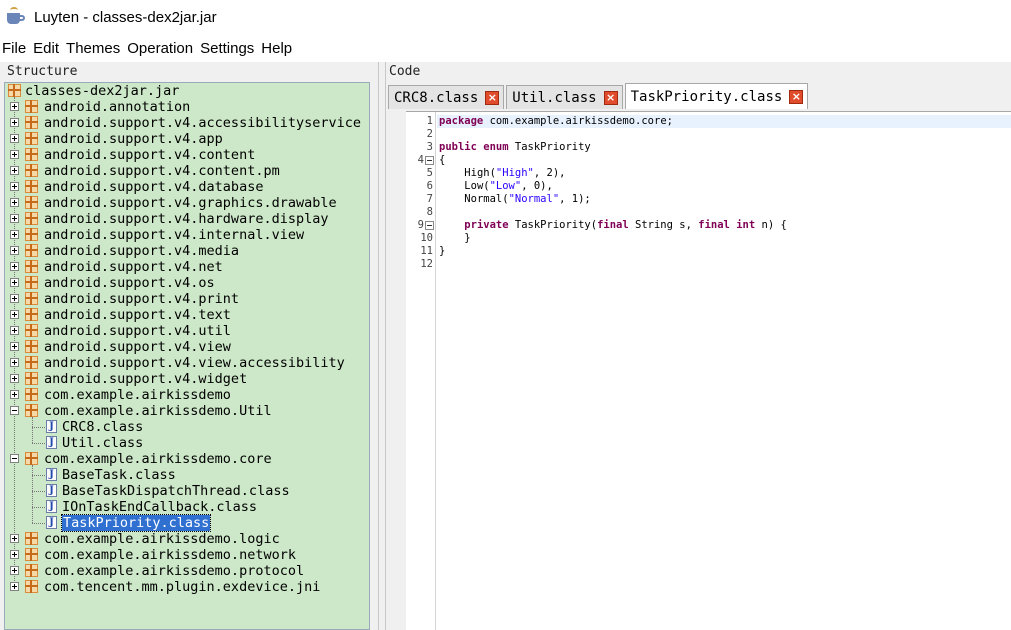 The width and height of the screenshot is (1011, 630). What do you see at coordinates (46, 48) in the screenshot?
I see `menu-edit: Edit` at bounding box center [46, 48].